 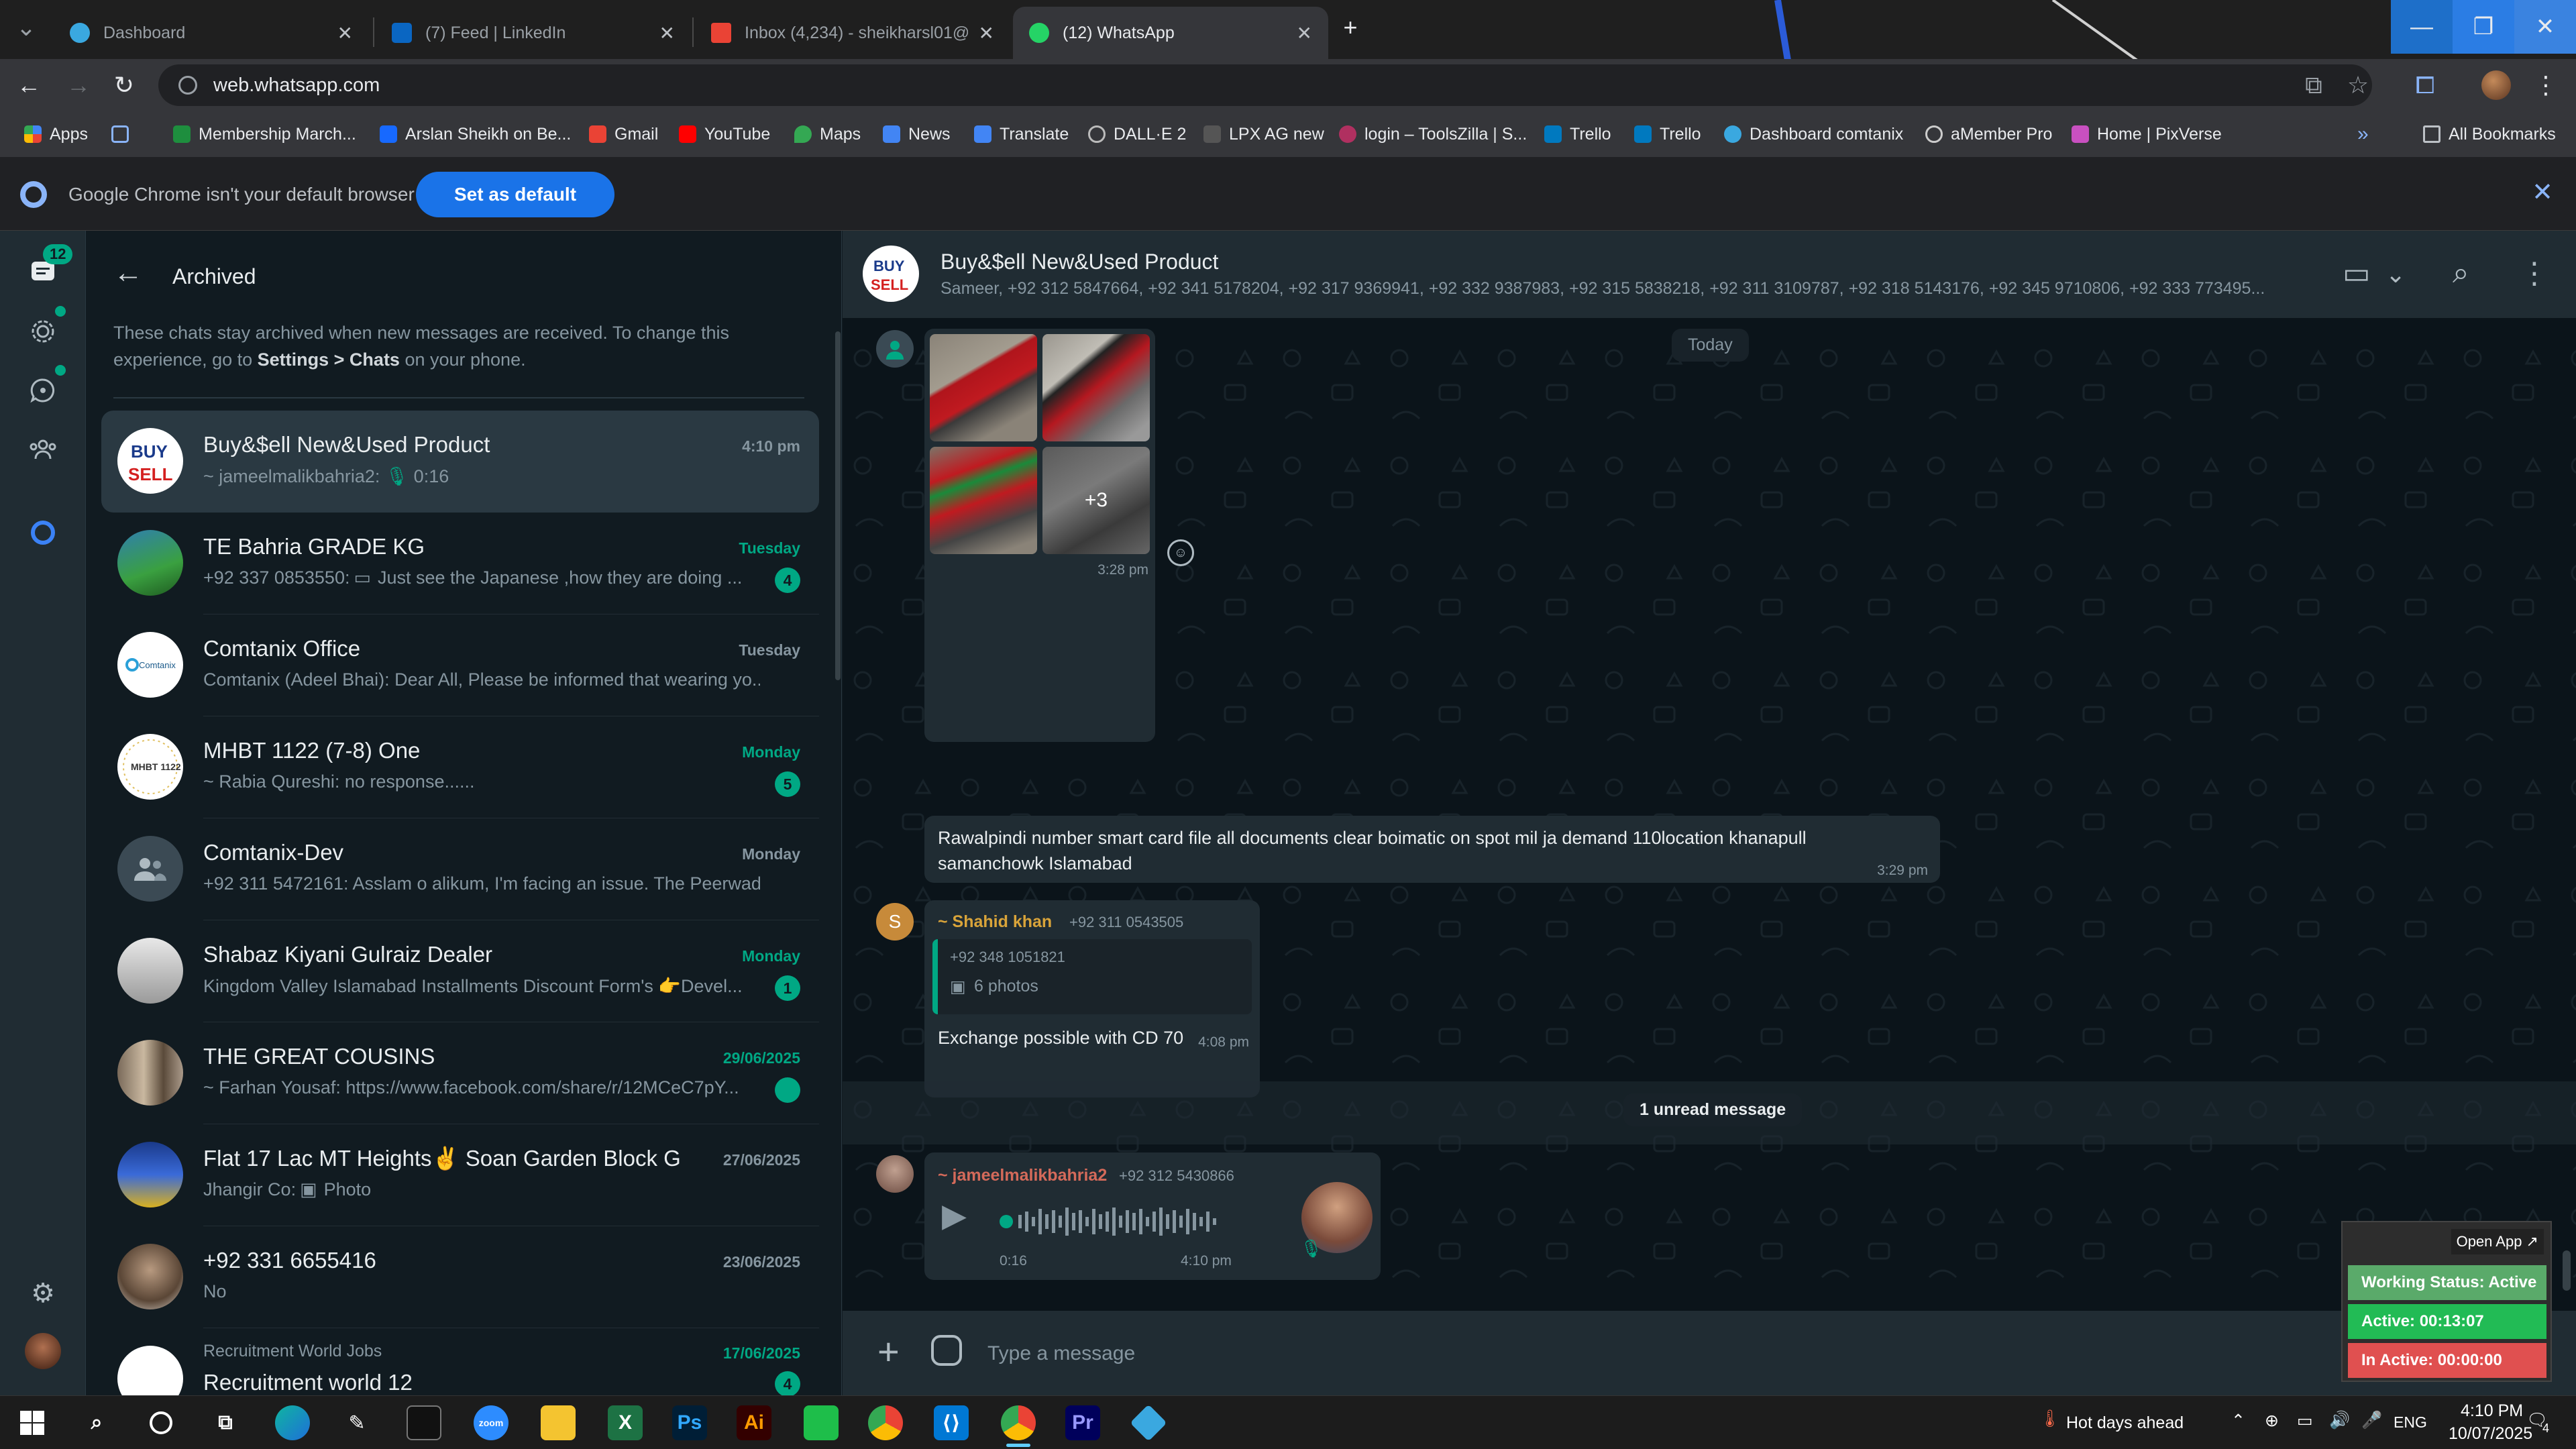 I want to click on tab-linkedin: (7) Feed | LinkedIn ✕, so click(x=533, y=33).